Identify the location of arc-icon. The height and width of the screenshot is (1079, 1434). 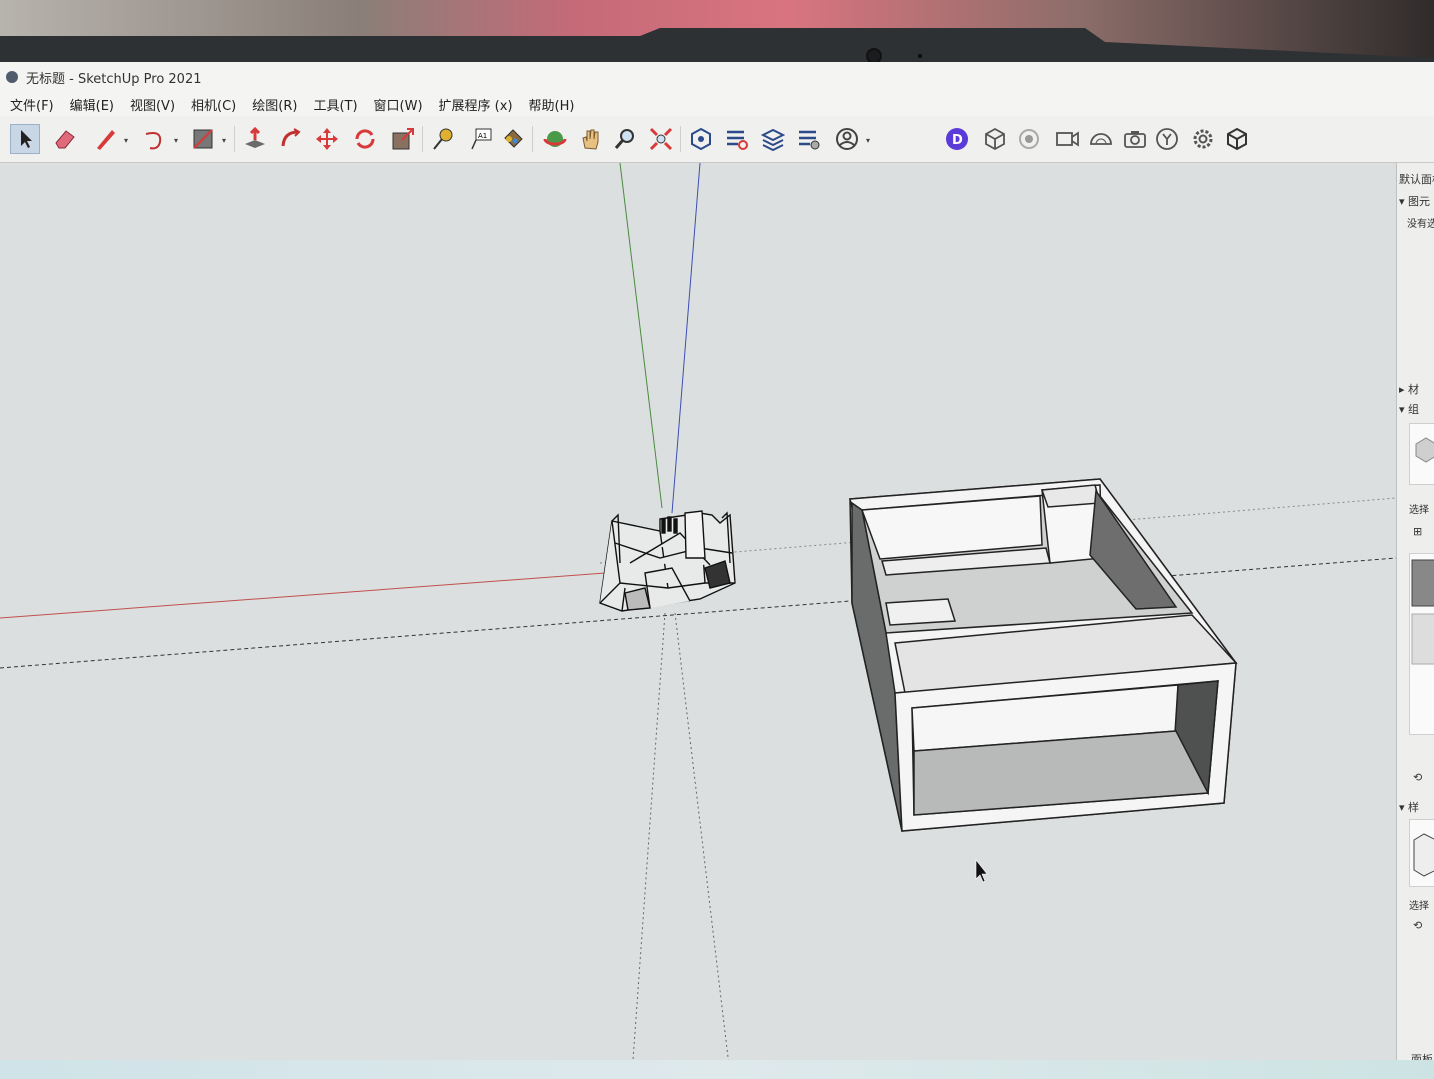
(153, 141).